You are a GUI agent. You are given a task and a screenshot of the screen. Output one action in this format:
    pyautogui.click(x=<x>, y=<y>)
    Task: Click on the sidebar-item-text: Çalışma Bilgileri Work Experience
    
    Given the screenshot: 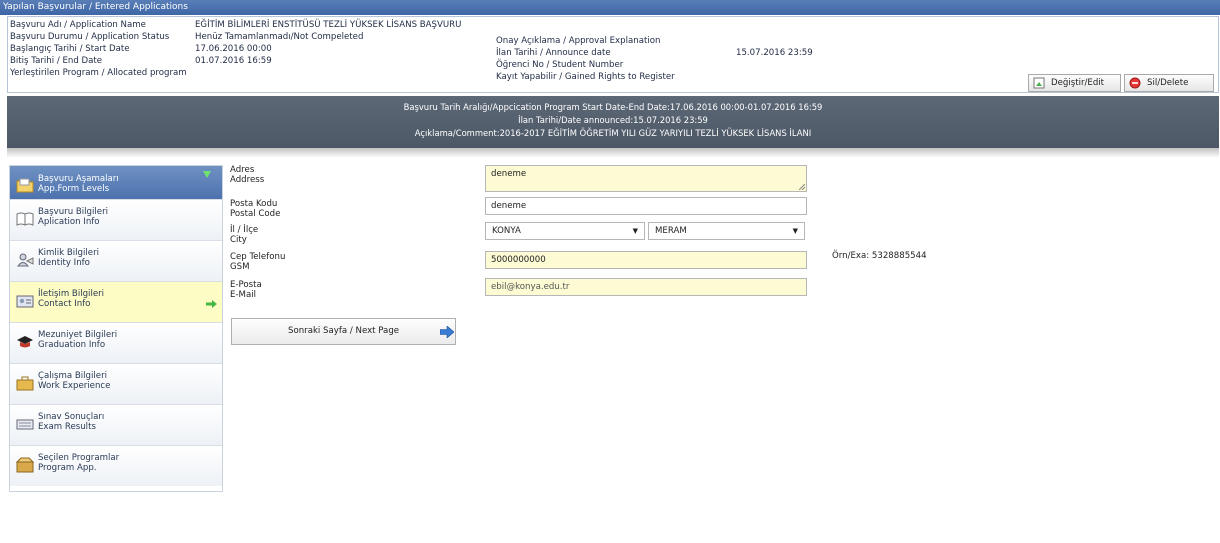 What is the action you would take?
    pyautogui.click(x=74, y=381)
    